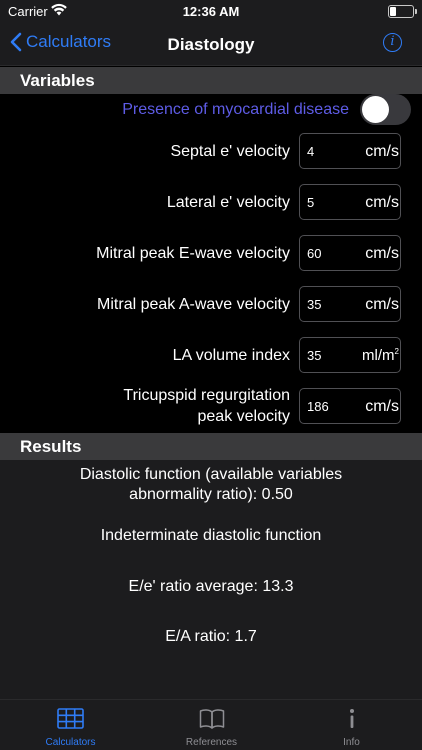 This screenshot has height=750, width=422. Describe the element at coordinates (350, 406) in the screenshot. I see `tricuspid-regurgitation-input: 186 cm/s` at that location.